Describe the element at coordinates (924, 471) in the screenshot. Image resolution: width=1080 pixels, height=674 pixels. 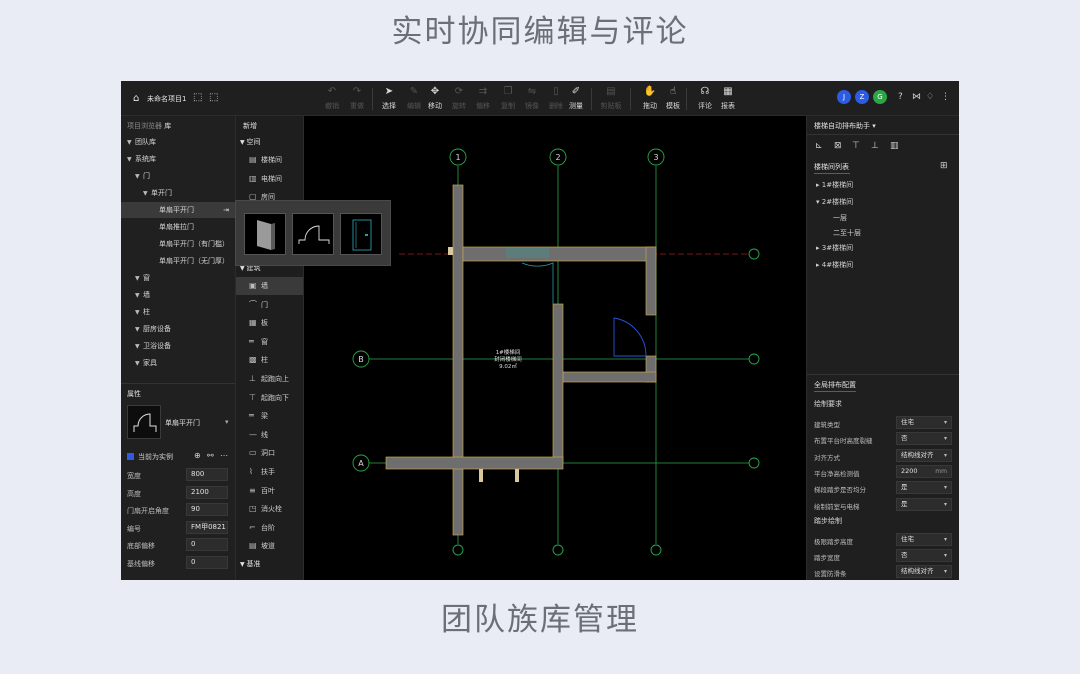
I see `config-input: 2200 mm` at that location.